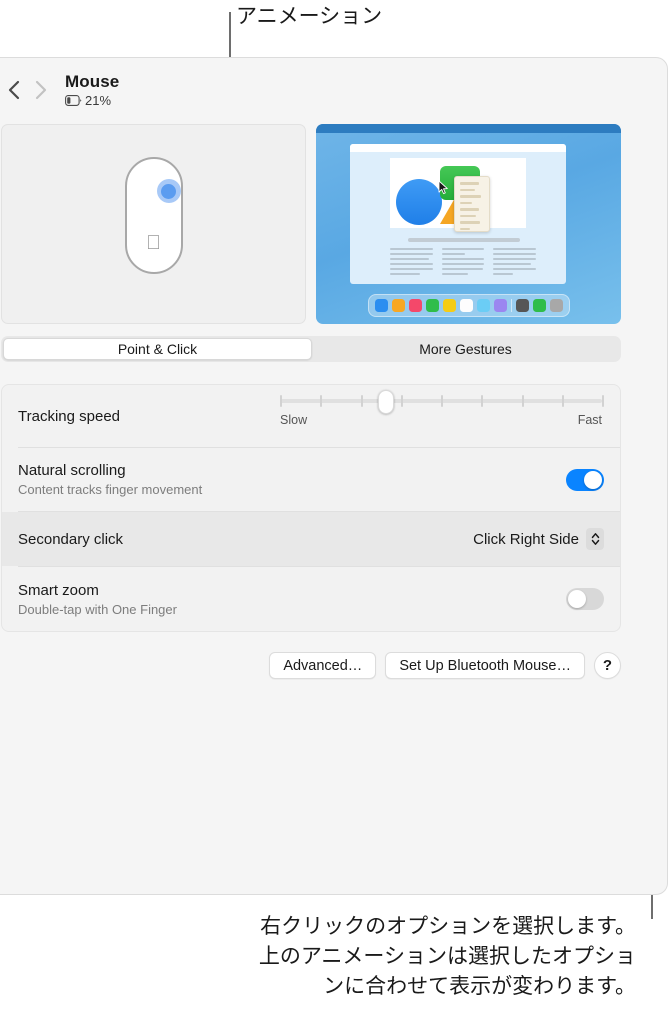  I want to click on preview-text-columns, so click(463, 263).